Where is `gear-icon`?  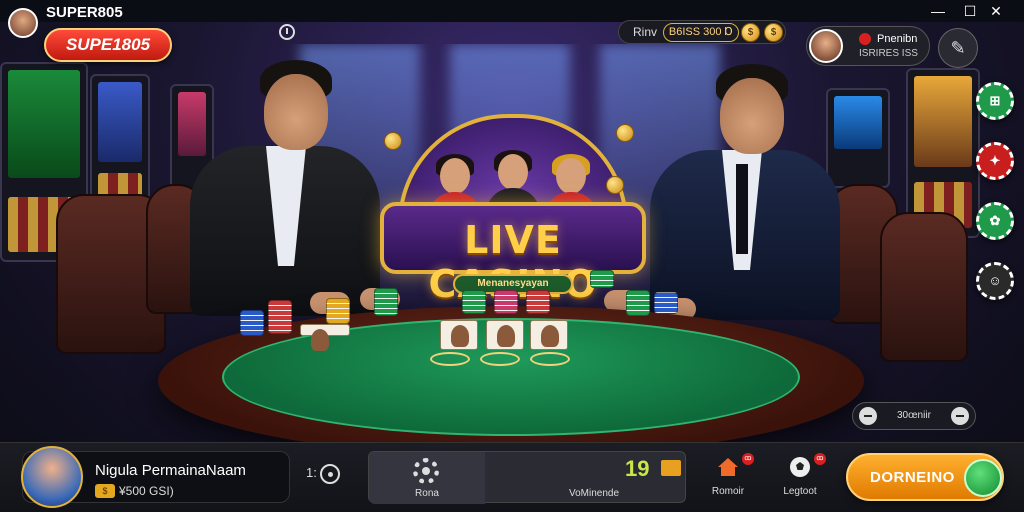 gear-icon is located at coordinates (426, 471).